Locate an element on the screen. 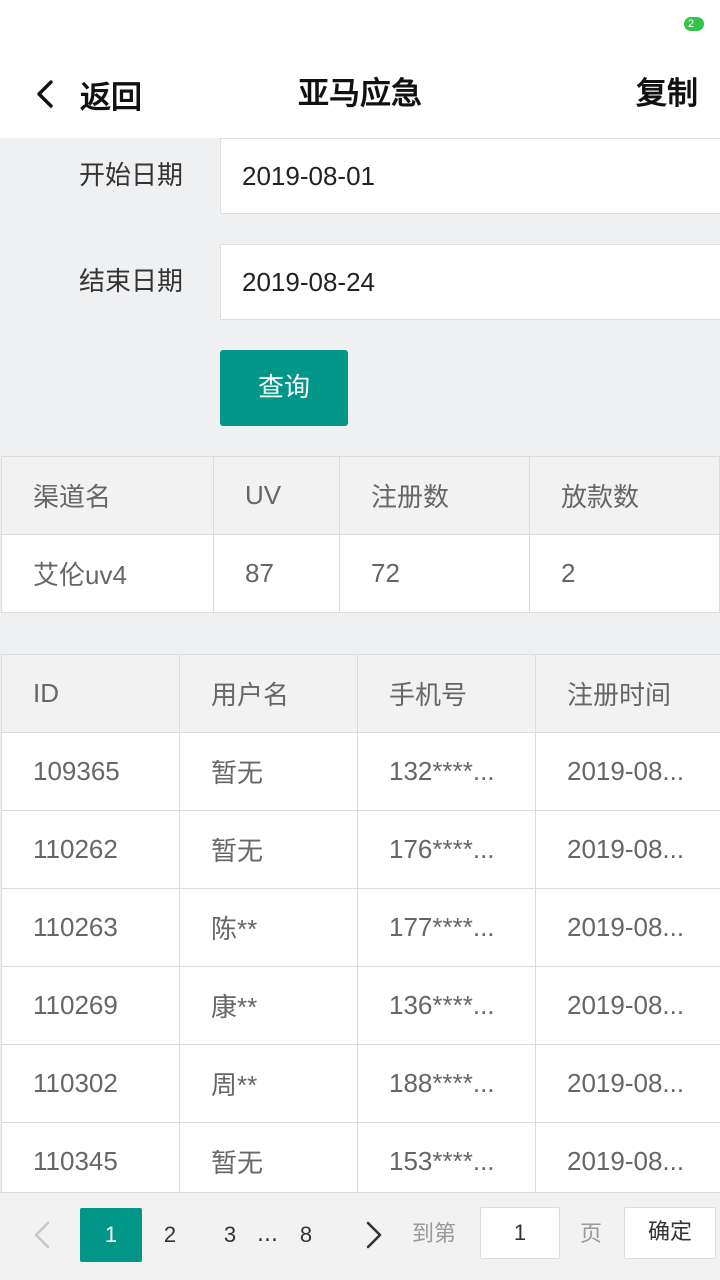  chevron-left-icon is located at coordinates (42, 1235).